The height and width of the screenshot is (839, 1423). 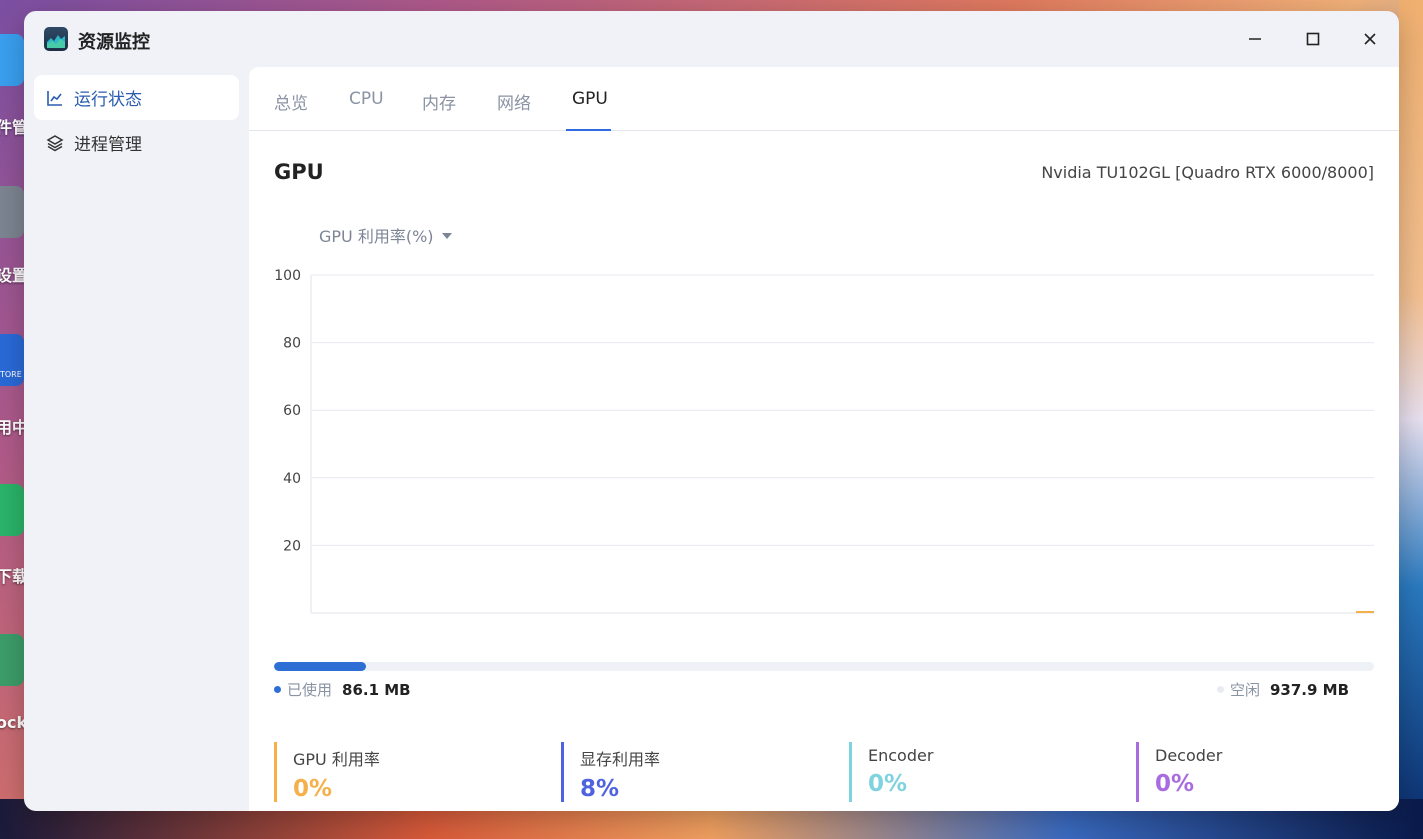 I want to click on maximize-button, so click(x=1313, y=39).